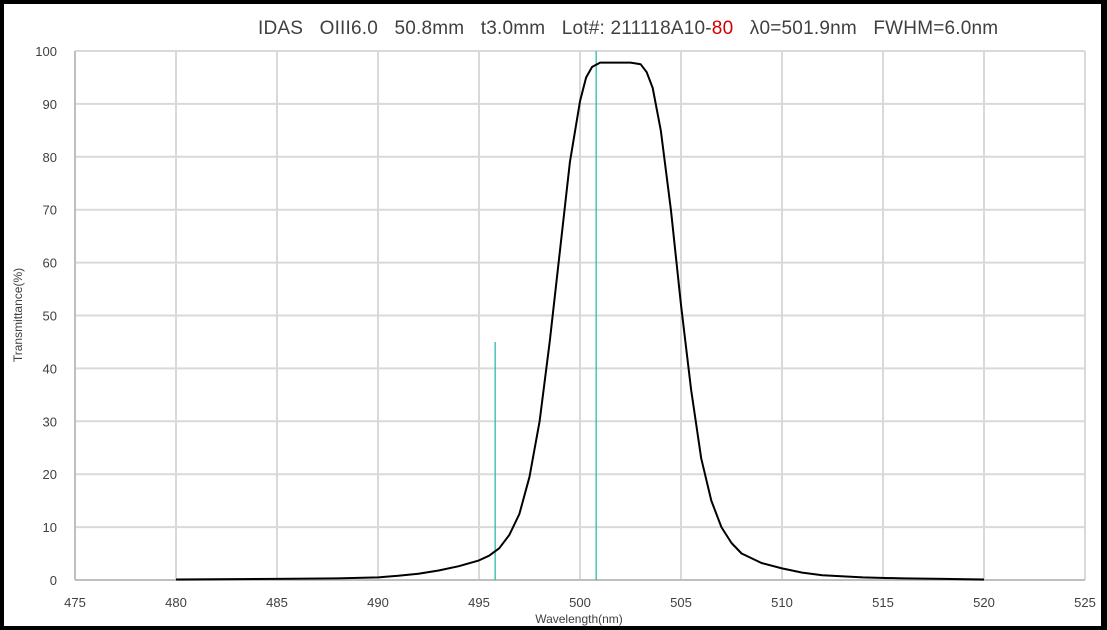 The height and width of the screenshot is (630, 1107). I want to click on x-tick-label: 520, so click(984, 602).